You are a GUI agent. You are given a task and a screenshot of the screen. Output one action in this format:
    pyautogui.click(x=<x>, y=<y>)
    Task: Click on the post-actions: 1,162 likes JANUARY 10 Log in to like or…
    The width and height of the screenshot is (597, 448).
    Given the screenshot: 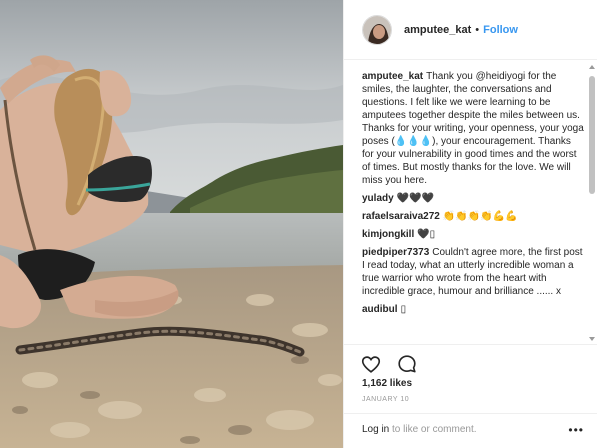 What is the action you would take?
    pyautogui.click(x=470, y=393)
    